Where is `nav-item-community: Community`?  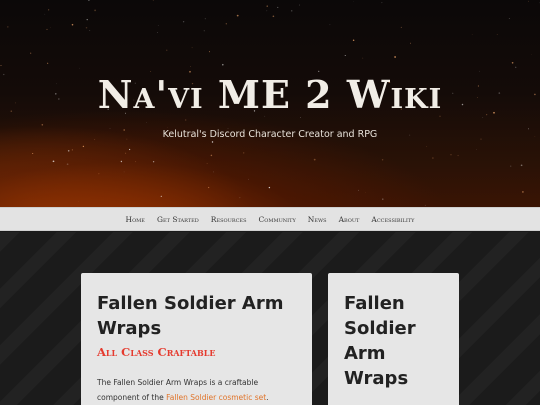
nav-item-community: Community is located at coordinates (277, 219).